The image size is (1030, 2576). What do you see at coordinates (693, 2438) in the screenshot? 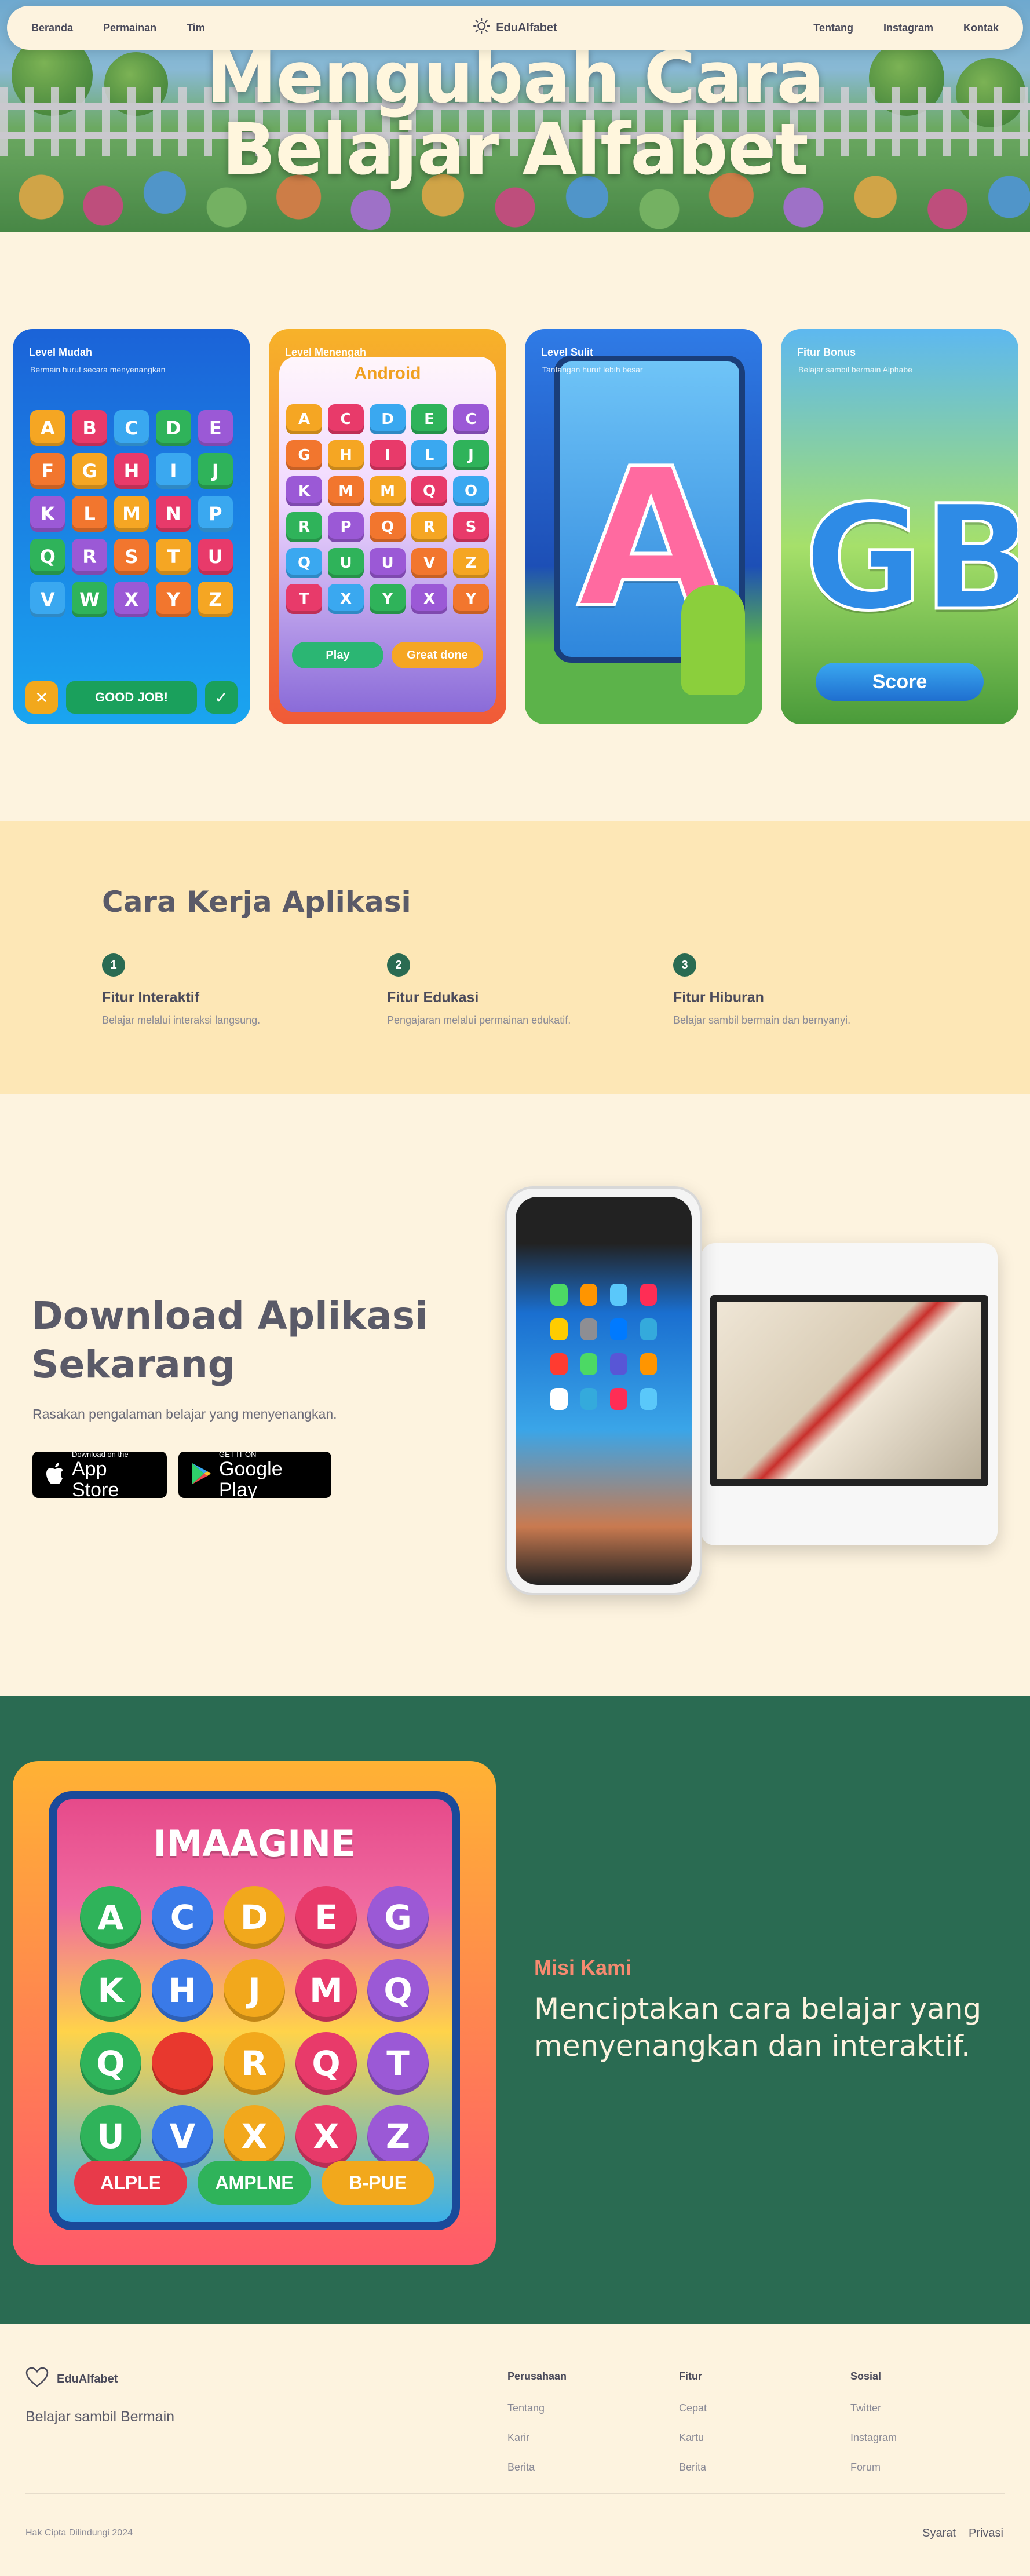
I see `footer-link: Kartu` at bounding box center [693, 2438].